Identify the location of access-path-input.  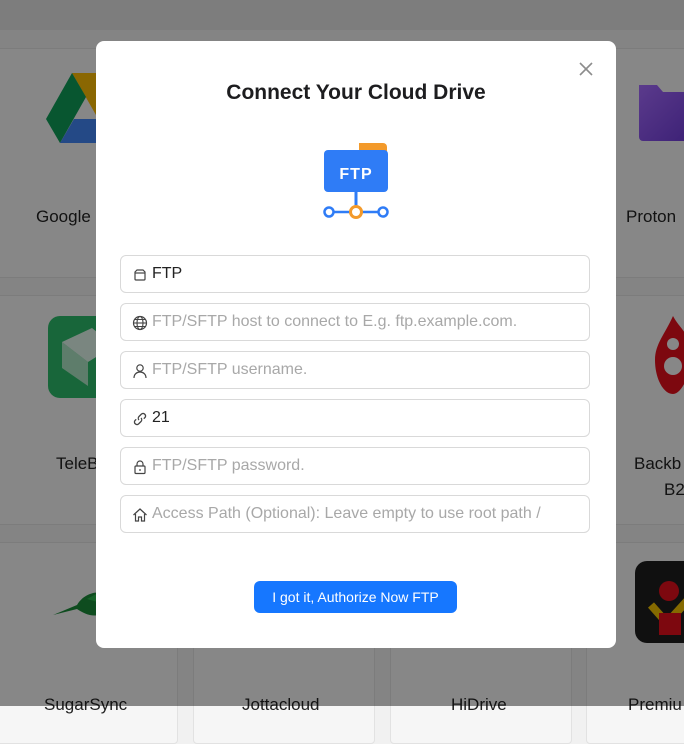
(367, 514).